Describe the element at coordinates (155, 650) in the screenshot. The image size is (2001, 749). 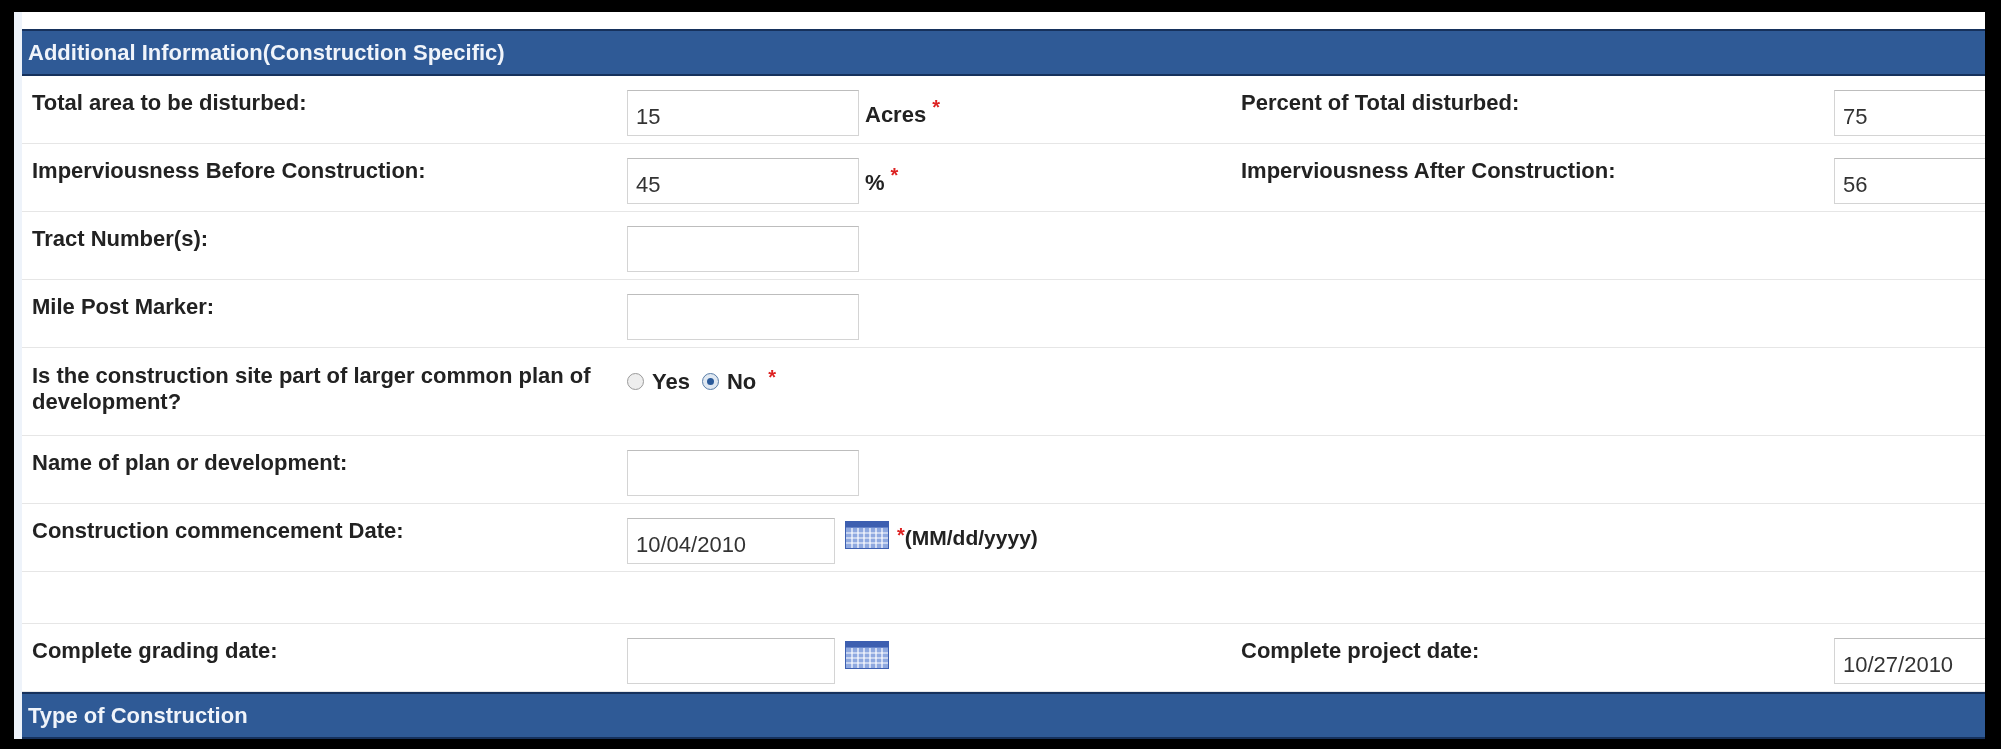
I see `field-label: Complete grading date:` at that location.